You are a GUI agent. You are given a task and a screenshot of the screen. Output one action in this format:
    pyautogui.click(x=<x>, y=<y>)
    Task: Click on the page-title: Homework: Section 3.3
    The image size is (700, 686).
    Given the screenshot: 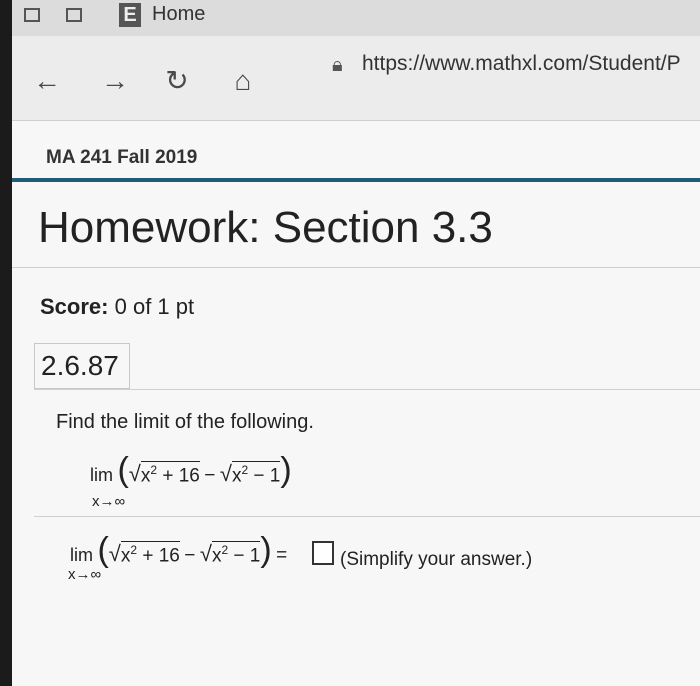 What is the action you would take?
    pyautogui.click(x=265, y=227)
    